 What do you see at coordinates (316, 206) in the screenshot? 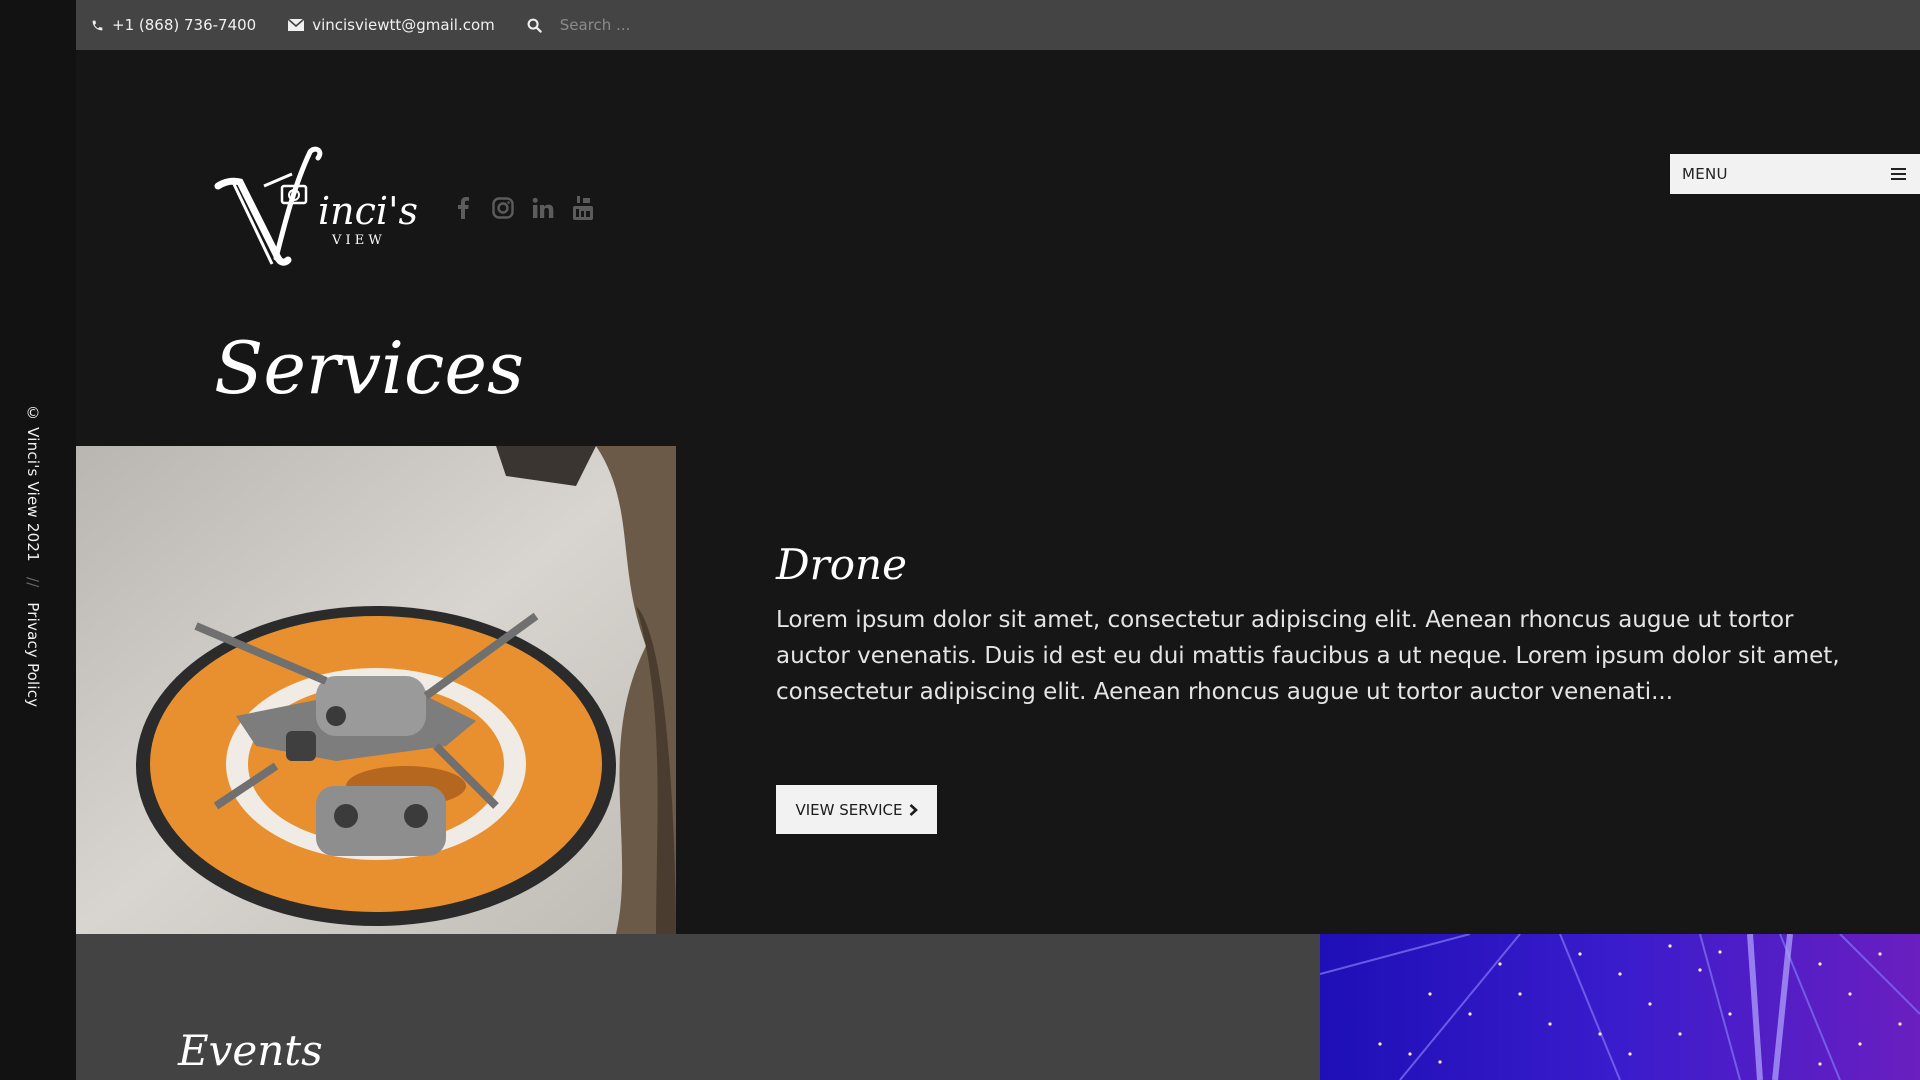
I see `logo-graphic: inci's V I E W` at bounding box center [316, 206].